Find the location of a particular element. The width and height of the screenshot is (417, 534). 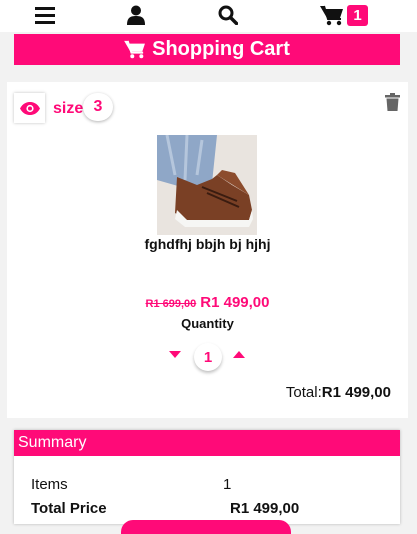

shopping-cart-header: Shopping Cart is located at coordinates (207, 49).